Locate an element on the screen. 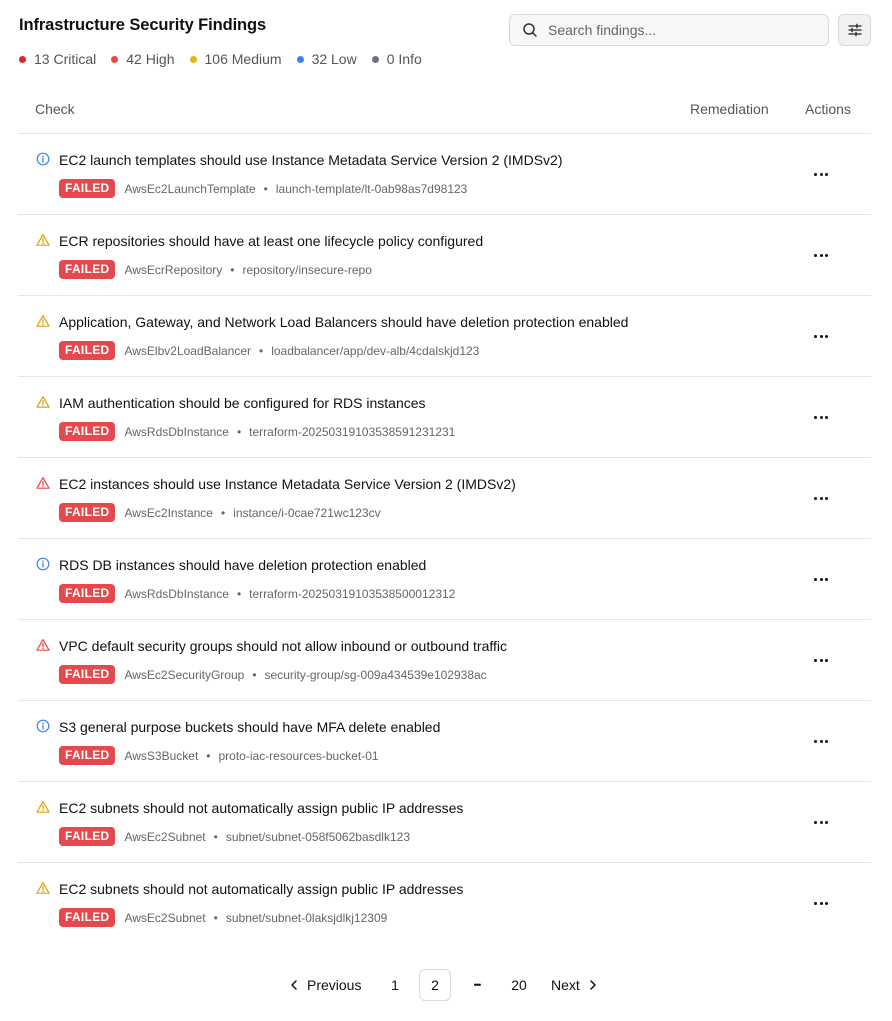 This screenshot has height=1021, width=892. page-button-1: 1 is located at coordinates (395, 985).